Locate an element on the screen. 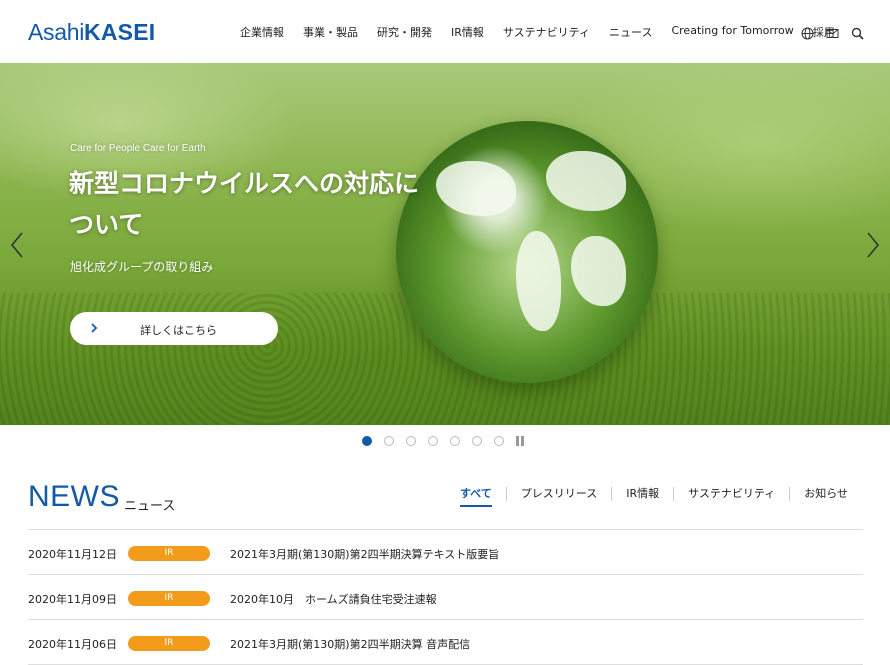 This screenshot has height=665, width=890. news-heading: NEWS is located at coordinates (74, 496).